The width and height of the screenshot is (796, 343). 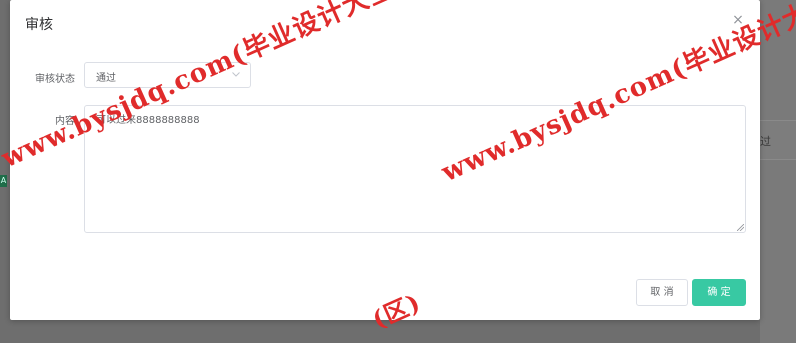 I want to click on content-label: 内容, so click(x=65, y=121).